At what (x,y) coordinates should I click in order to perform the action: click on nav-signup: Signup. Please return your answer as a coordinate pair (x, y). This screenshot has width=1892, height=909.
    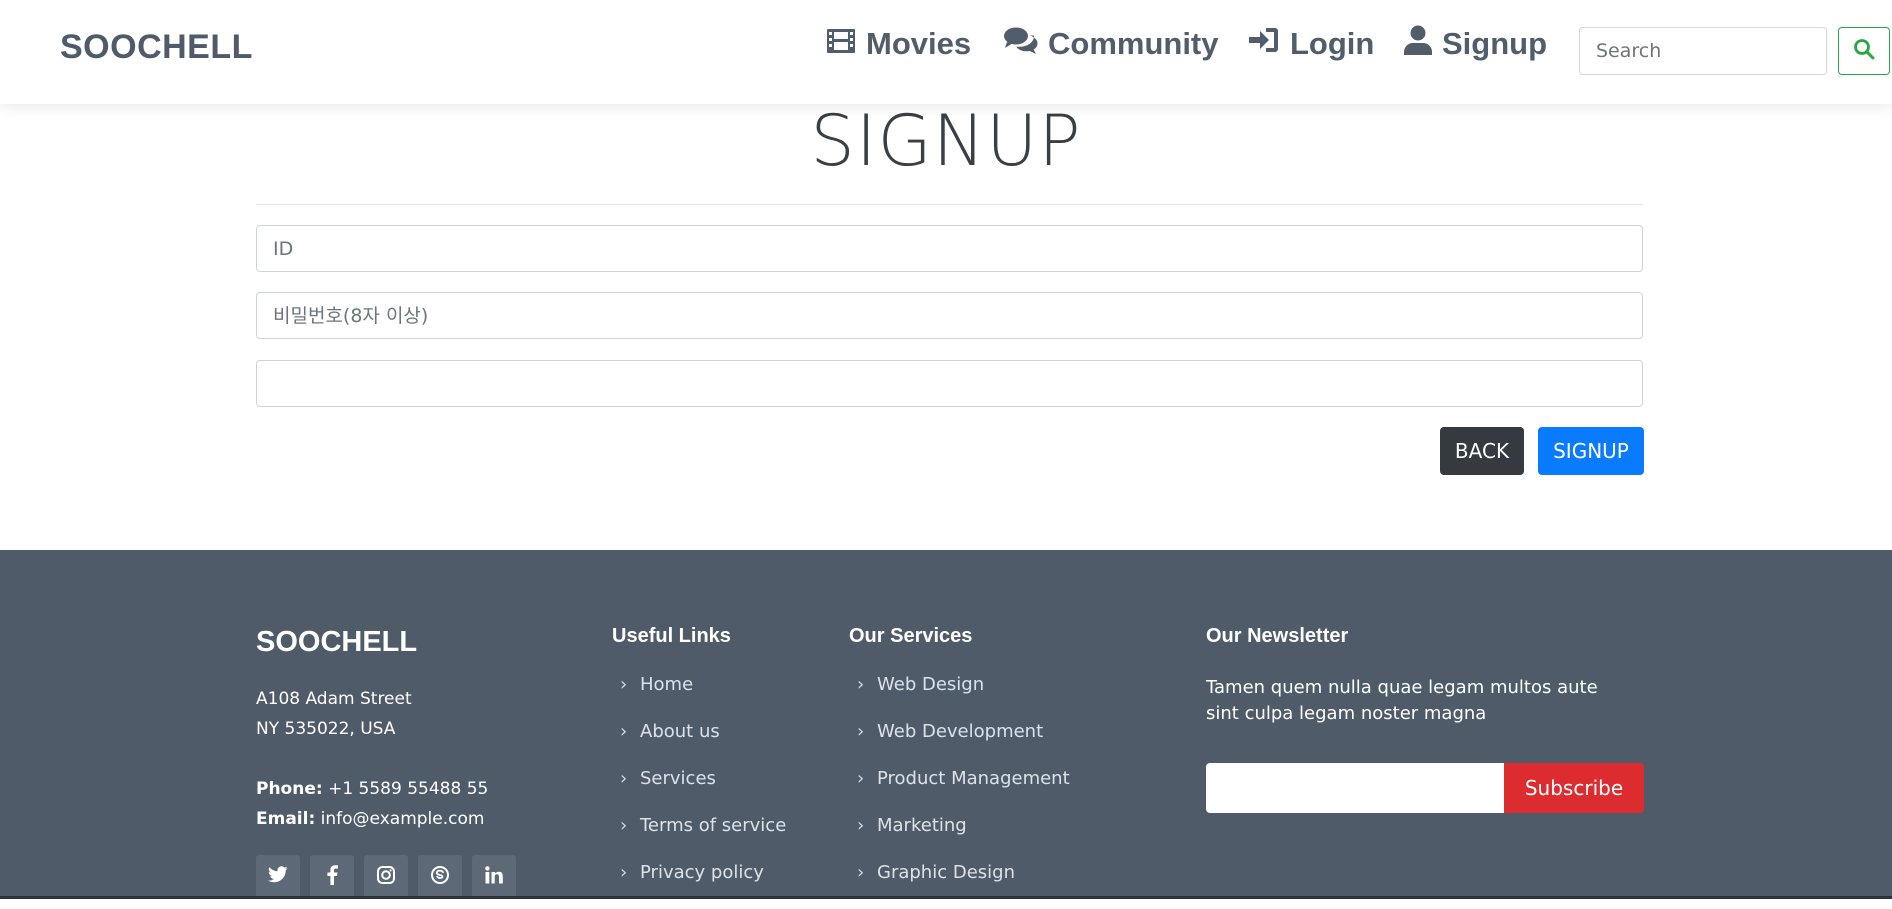
    Looking at the image, I should click on (1475, 44).